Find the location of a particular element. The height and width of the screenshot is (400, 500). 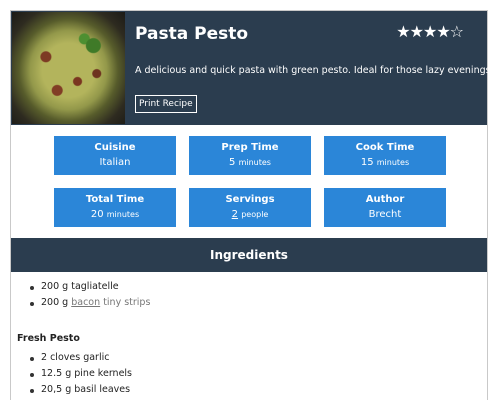

detail-cook-time: Cook Time 15 minutes is located at coordinates (385, 155).